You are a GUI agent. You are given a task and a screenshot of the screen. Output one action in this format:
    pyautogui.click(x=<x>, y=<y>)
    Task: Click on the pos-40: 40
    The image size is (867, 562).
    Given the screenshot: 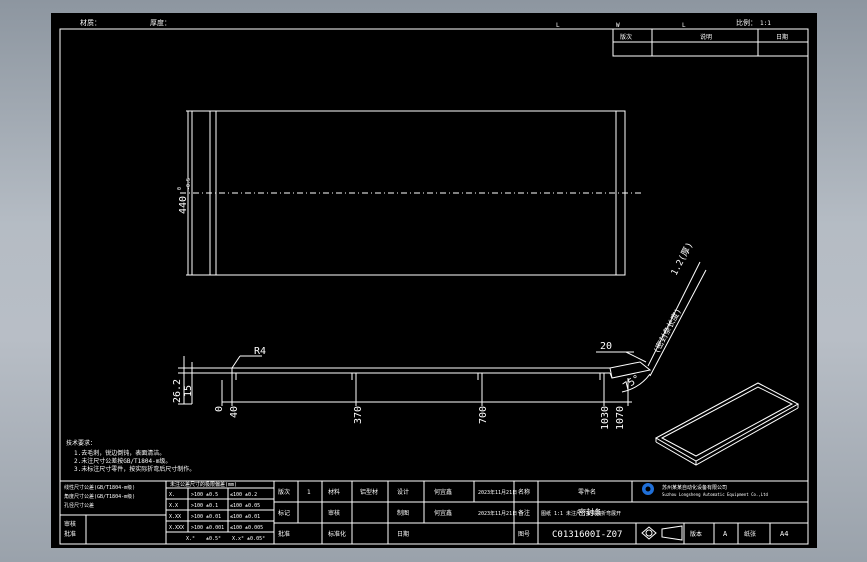 What is the action you would take?
    pyautogui.click(x=234, y=412)
    